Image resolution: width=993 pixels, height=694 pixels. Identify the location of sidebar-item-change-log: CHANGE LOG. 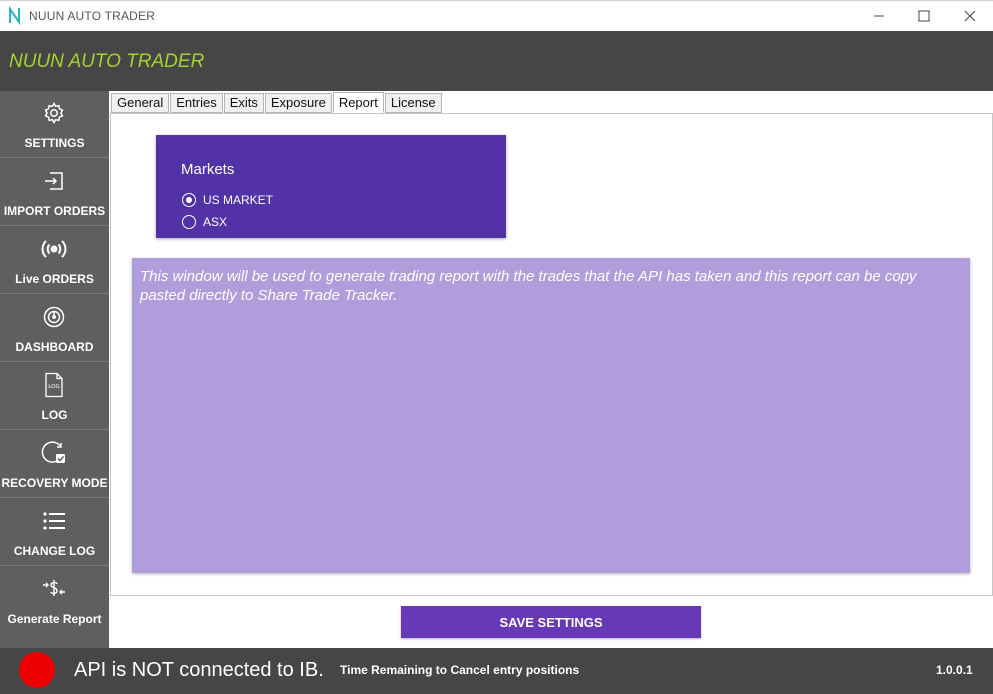
(54, 532).